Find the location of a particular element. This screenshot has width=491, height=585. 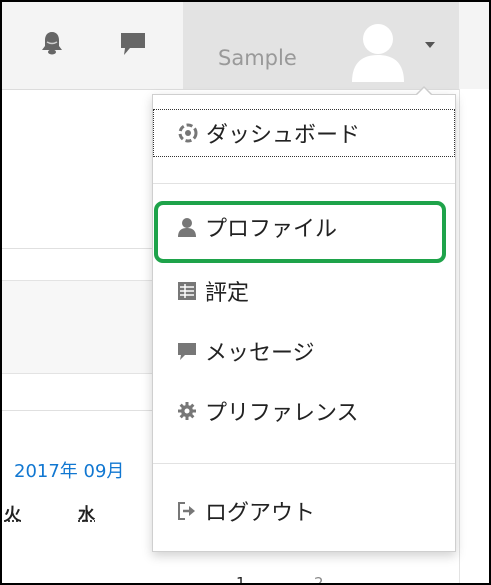

profile-highlight-box is located at coordinates (300, 232).